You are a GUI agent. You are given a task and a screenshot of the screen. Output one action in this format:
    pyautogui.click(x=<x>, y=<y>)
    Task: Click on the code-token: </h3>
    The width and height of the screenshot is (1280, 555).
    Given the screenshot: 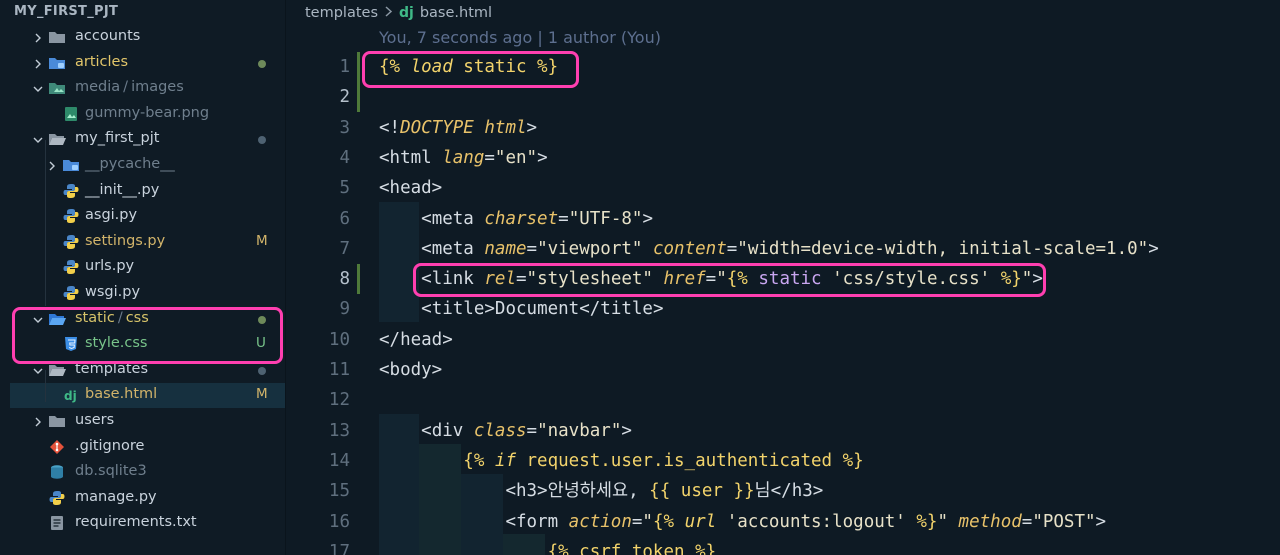 What is the action you would take?
    pyautogui.click(x=797, y=491)
    